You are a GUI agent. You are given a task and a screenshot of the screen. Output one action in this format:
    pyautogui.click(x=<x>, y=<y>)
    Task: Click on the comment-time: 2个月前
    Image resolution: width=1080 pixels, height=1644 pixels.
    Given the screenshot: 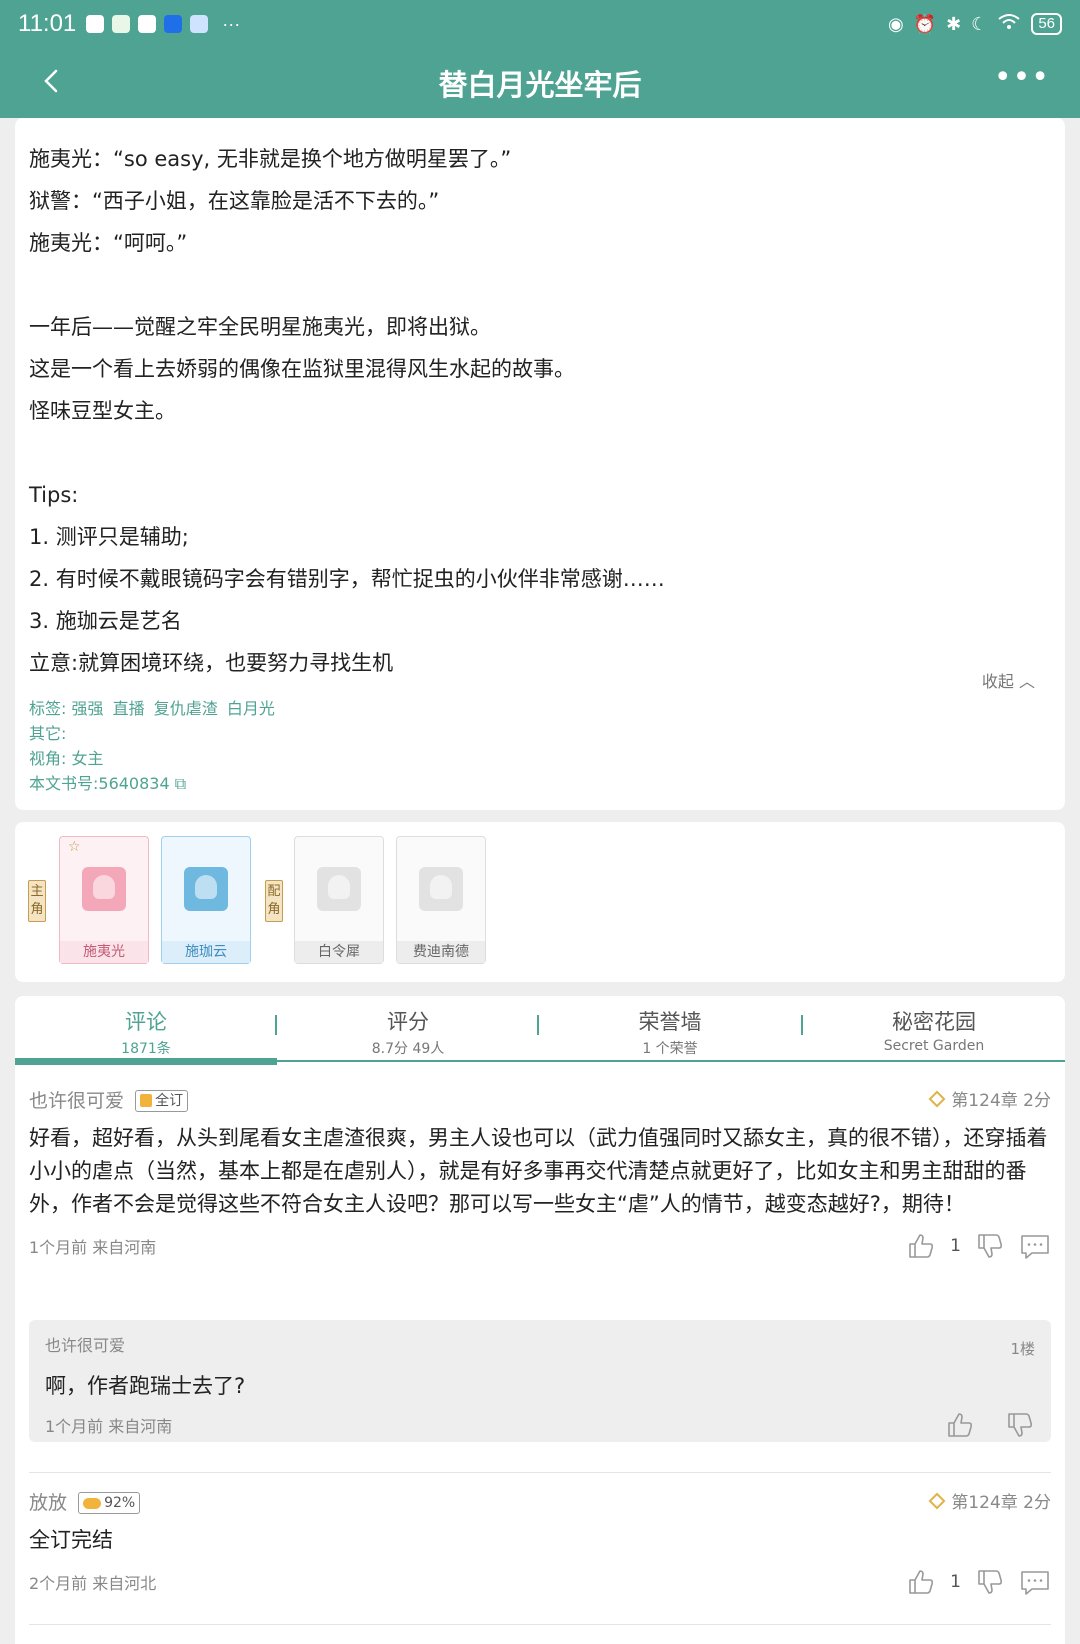 What is the action you would take?
    pyautogui.click(x=58, y=1583)
    